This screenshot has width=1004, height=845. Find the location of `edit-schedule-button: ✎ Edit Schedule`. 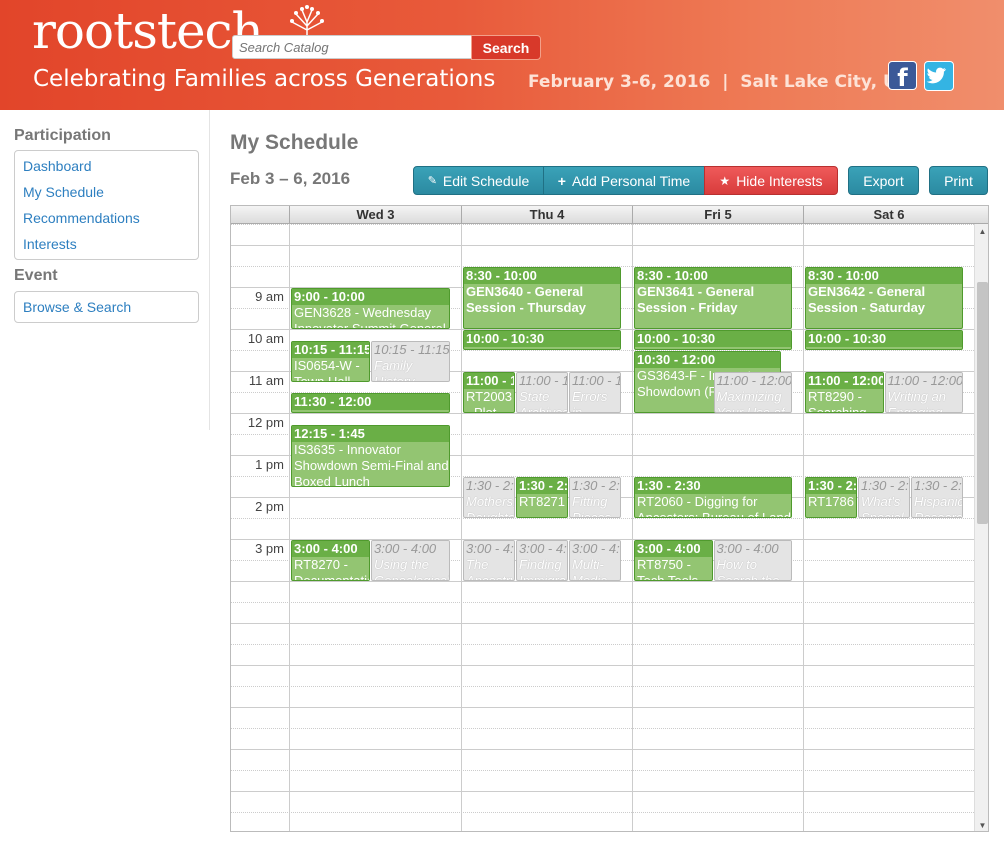

edit-schedule-button: ✎ Edit Schedule is located at coordinates (478, 180).